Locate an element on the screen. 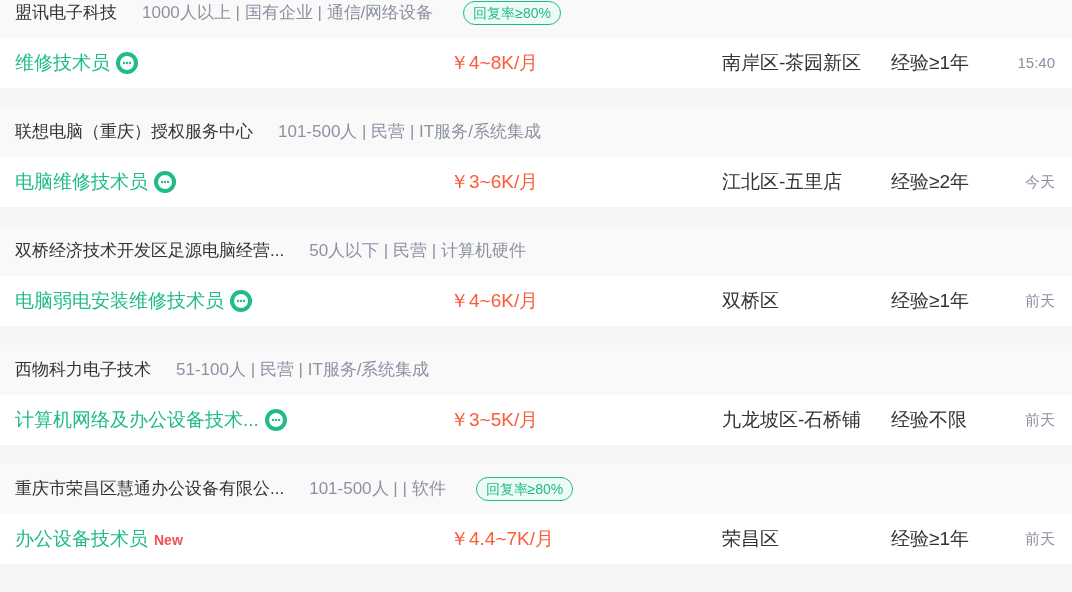 Image resolution: width=1072 pixels, height=592 pixels. company-info: 101-500人 | 民营 | IT服务/系统集成 is located at coordinates (409, 132).